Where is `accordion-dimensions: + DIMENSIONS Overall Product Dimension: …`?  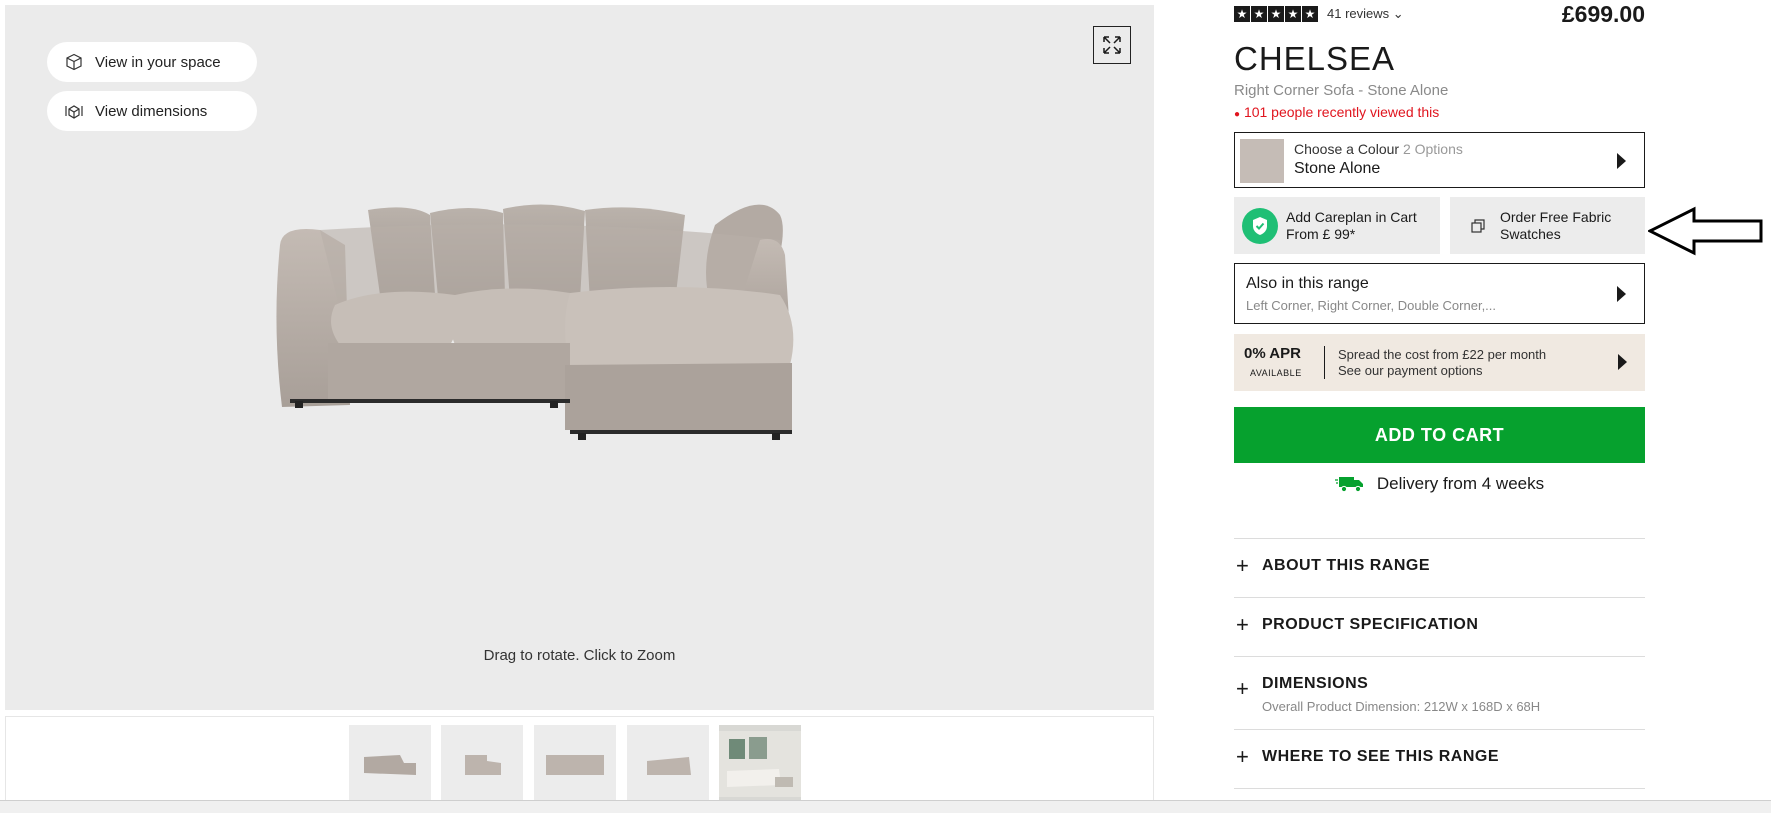 accordion-dimensions: + DIMENSIONS Overall Product Dimension: … is located at coordinates (1439, 685).